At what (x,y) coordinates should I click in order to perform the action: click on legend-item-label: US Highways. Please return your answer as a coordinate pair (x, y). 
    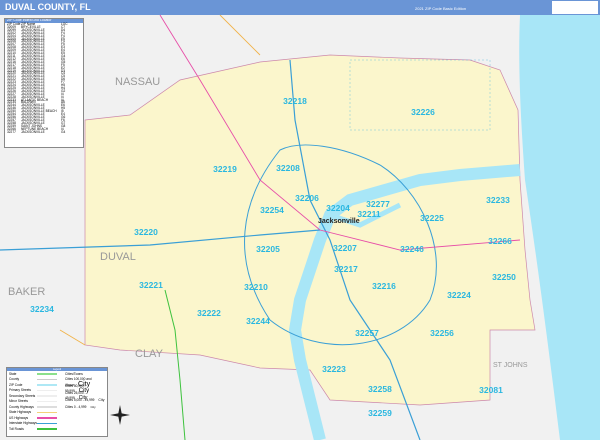
    Looking at the image, I should click on (19, 417).